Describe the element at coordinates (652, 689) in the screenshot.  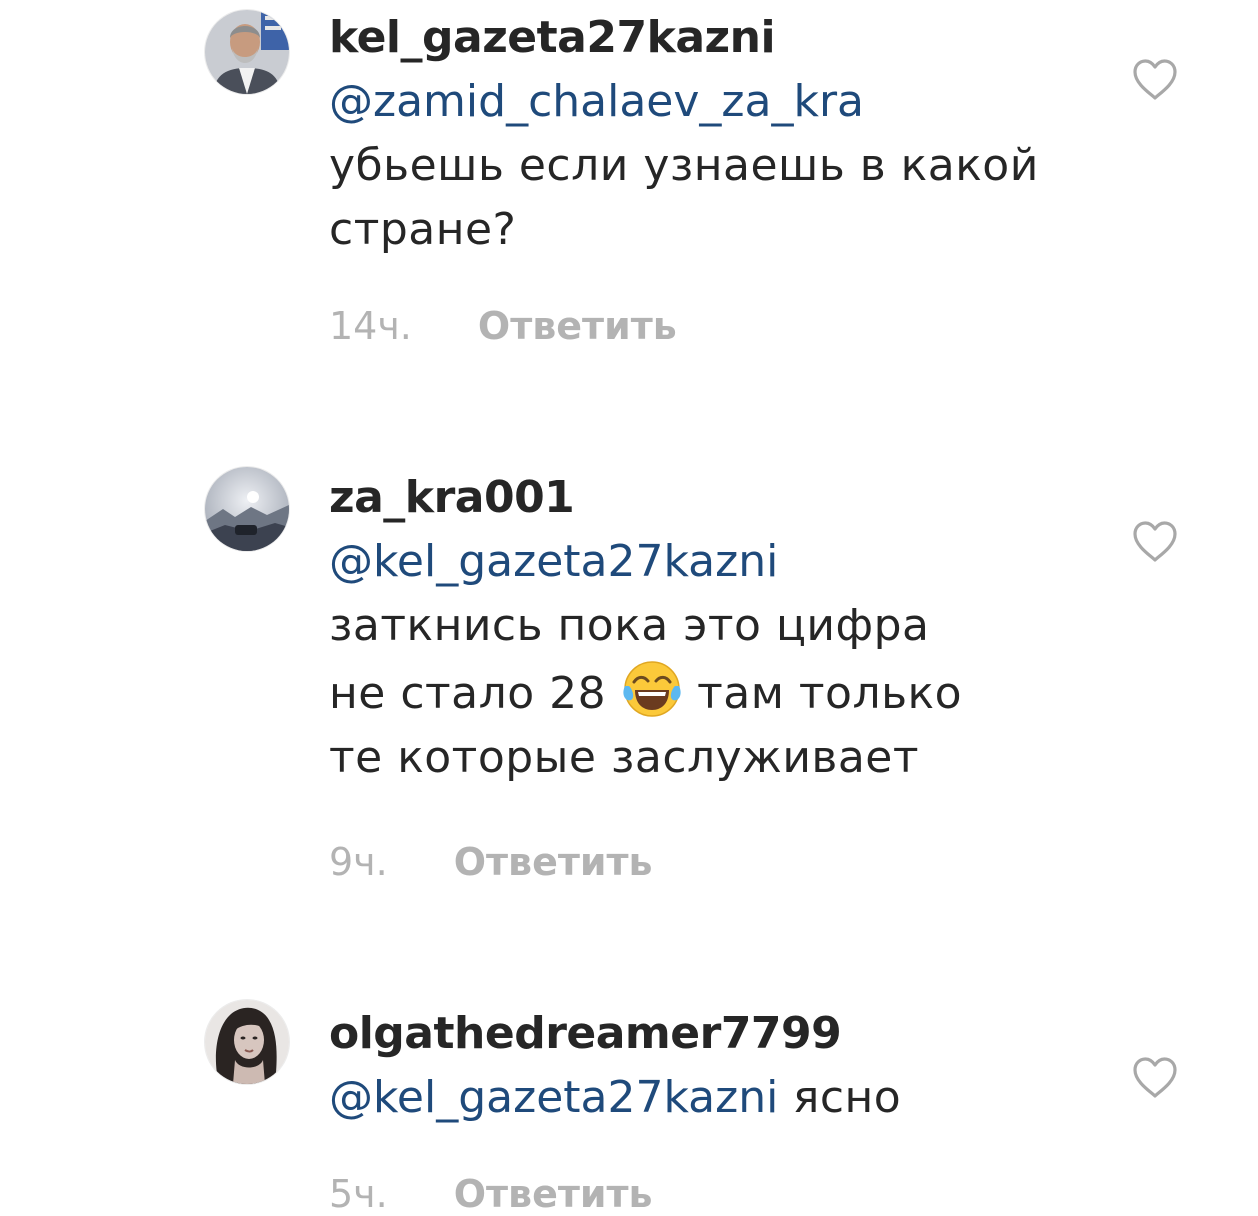
I see `face-with-tears-of-joy-icon` at that location.